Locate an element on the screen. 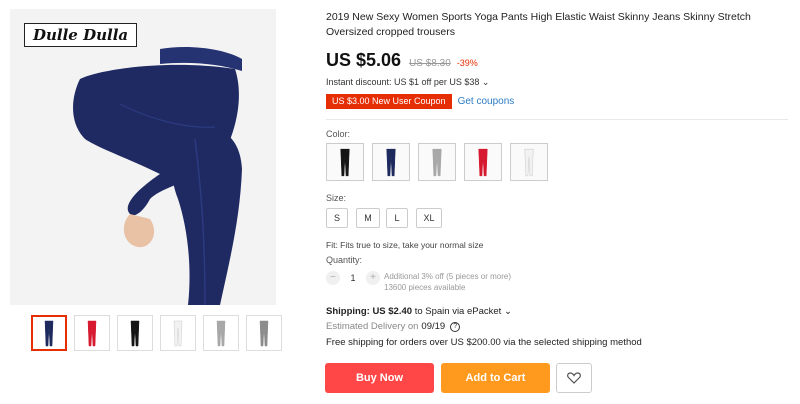 This screenshot has width=800, height=404. color-swatch-navy is located at coordinates (391, 162).